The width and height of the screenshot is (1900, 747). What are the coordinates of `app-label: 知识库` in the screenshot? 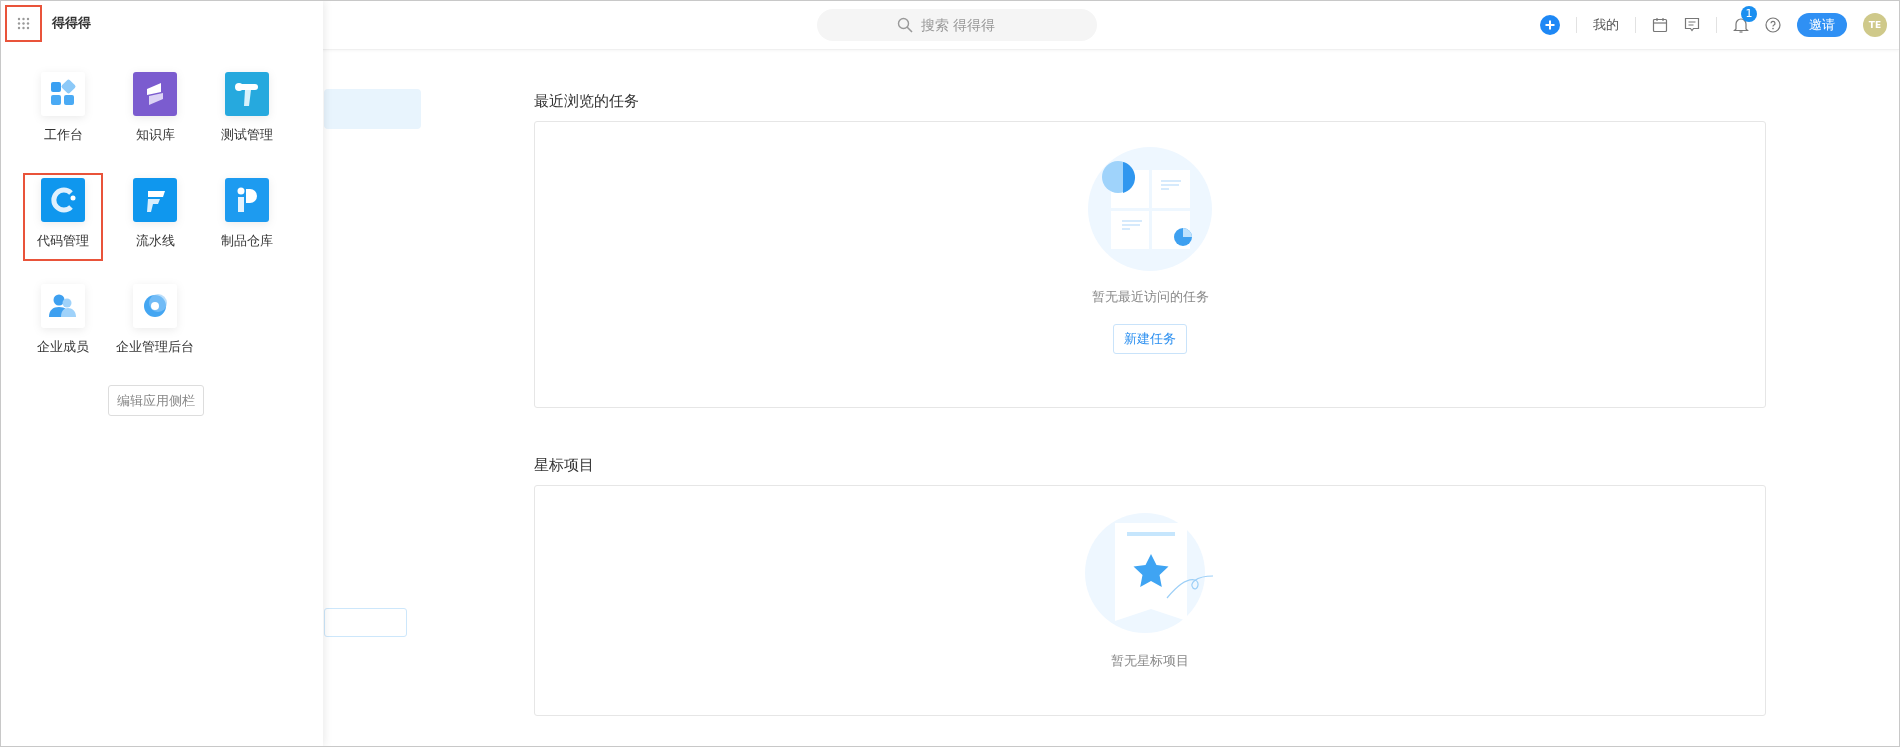 It's located at (155, 135).